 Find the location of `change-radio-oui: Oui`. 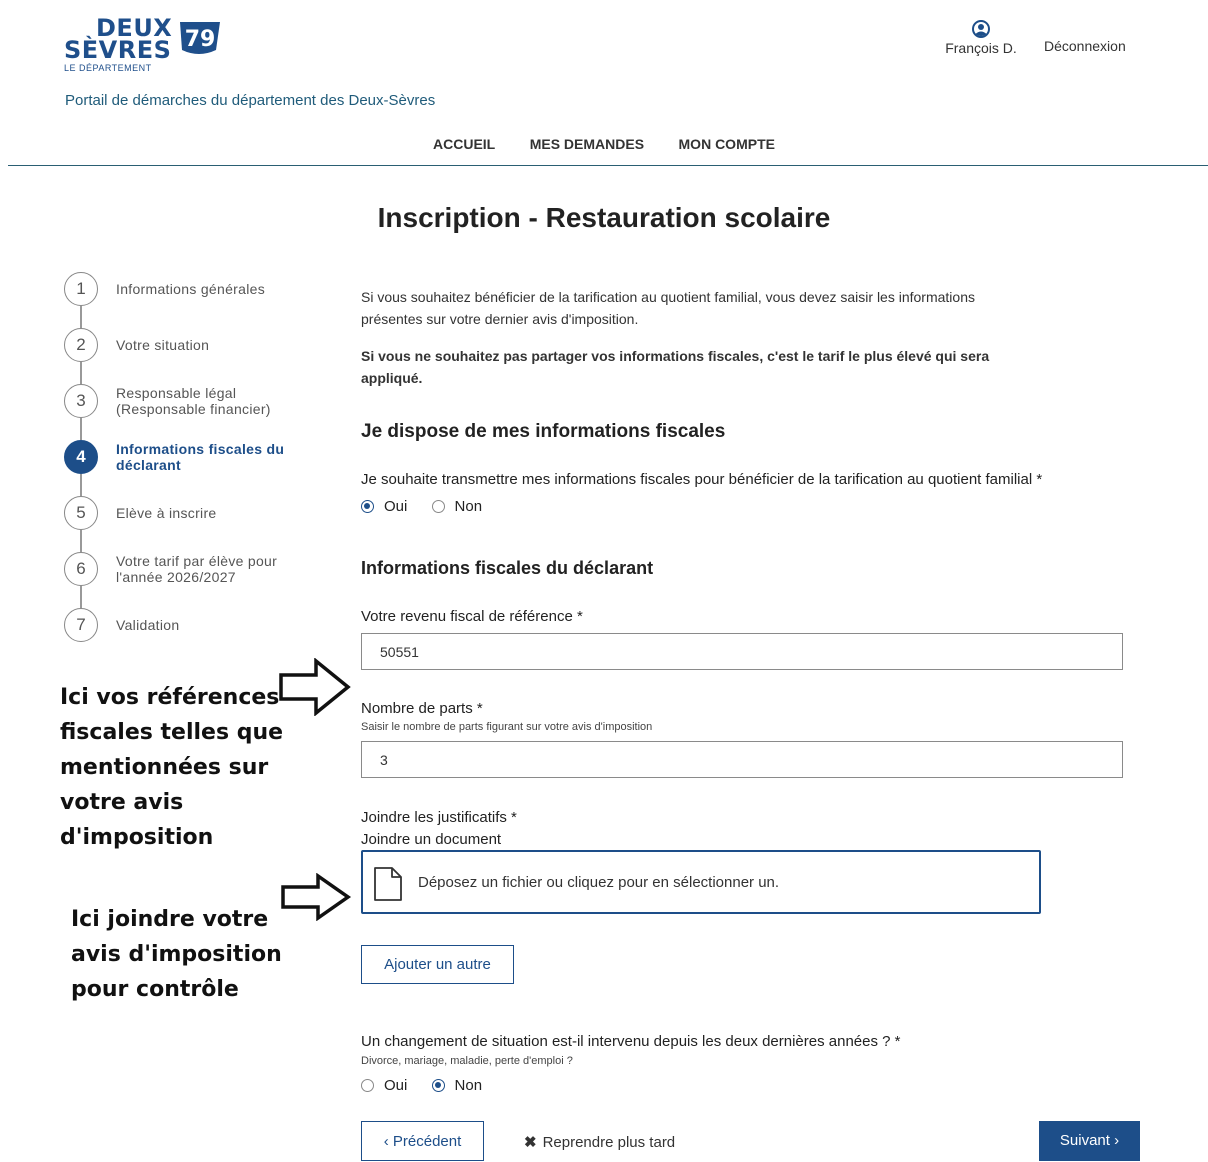

change-radio-oui: Oui is located at coordinates (384, 1085).